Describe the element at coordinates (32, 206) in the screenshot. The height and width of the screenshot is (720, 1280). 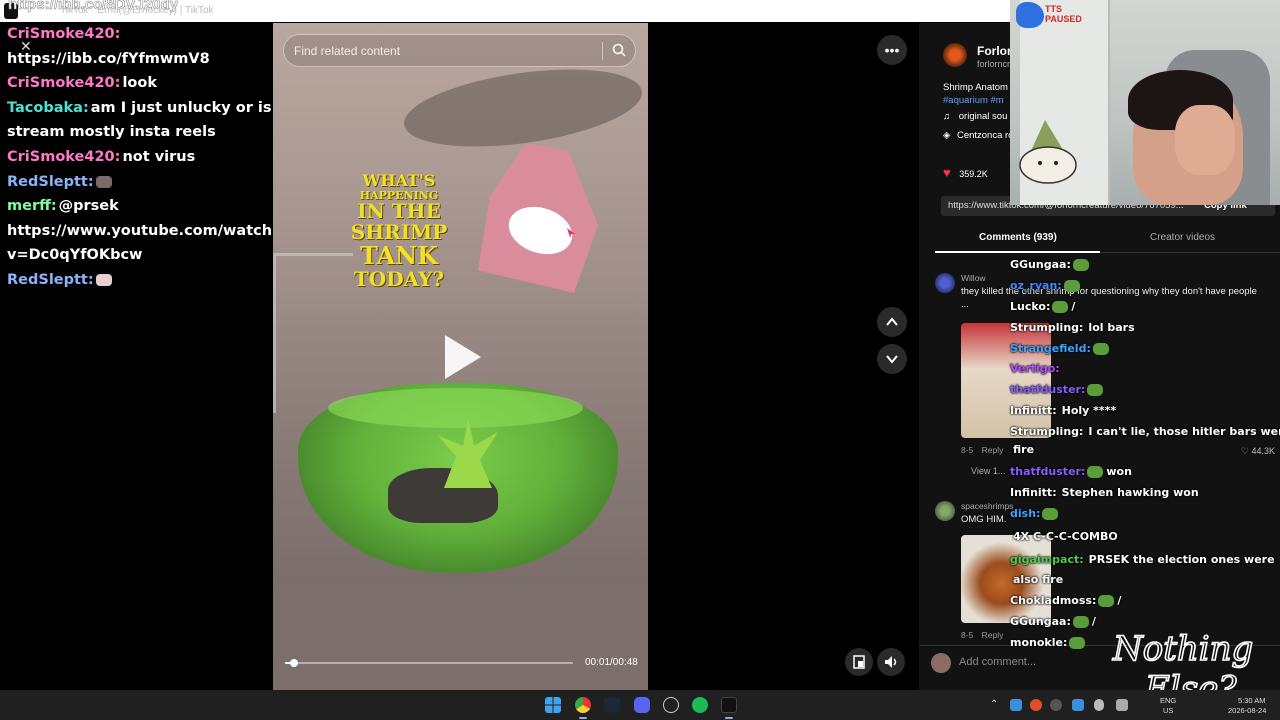
I see `chat-username: merff:` at that location.